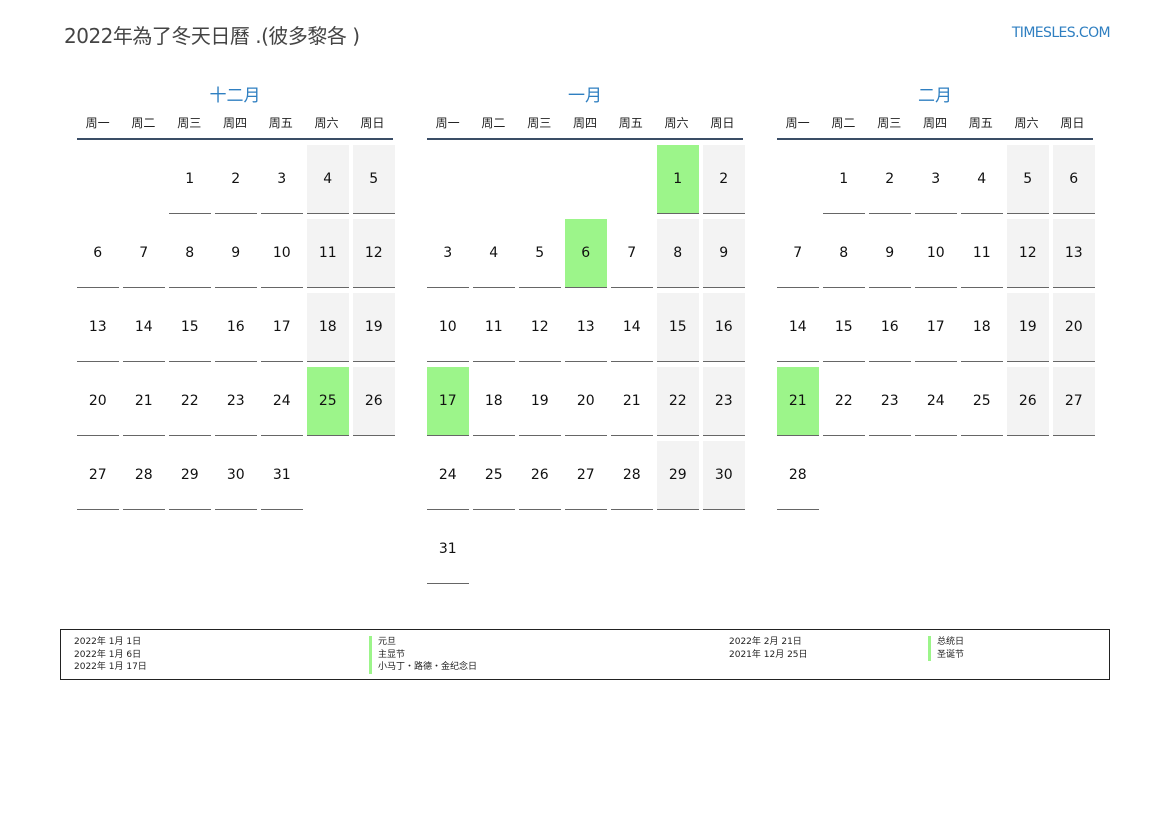 The height and width of the screenshot is (827, 1169). I want to click on legend-date: 2022年 1月 6日, so click(108, 654).